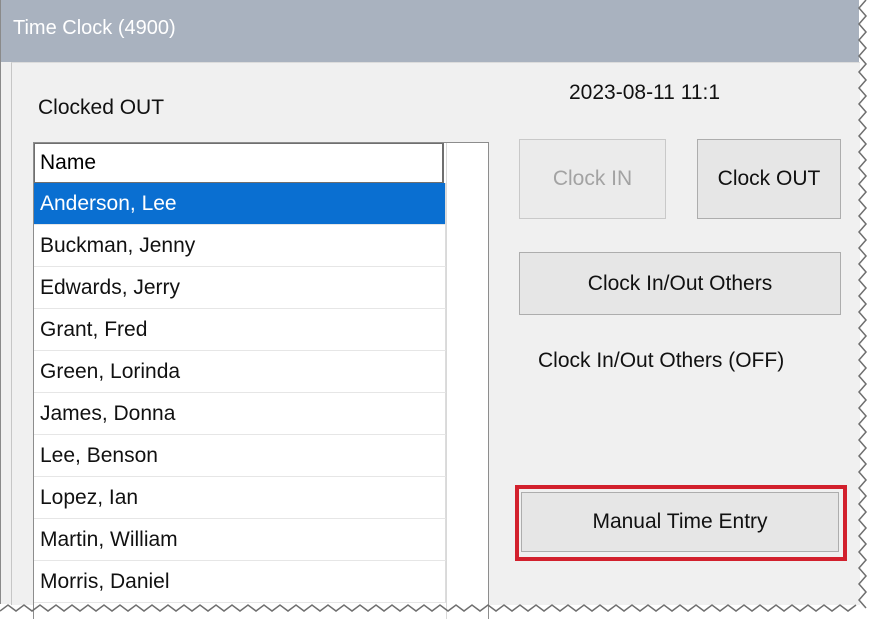 This screenshot has width=874, height=619. What do you see at coordinates (240, 582) in the screenshot?
I see `employee-row: Morris, Daniel` at bounding box center [240, 582].